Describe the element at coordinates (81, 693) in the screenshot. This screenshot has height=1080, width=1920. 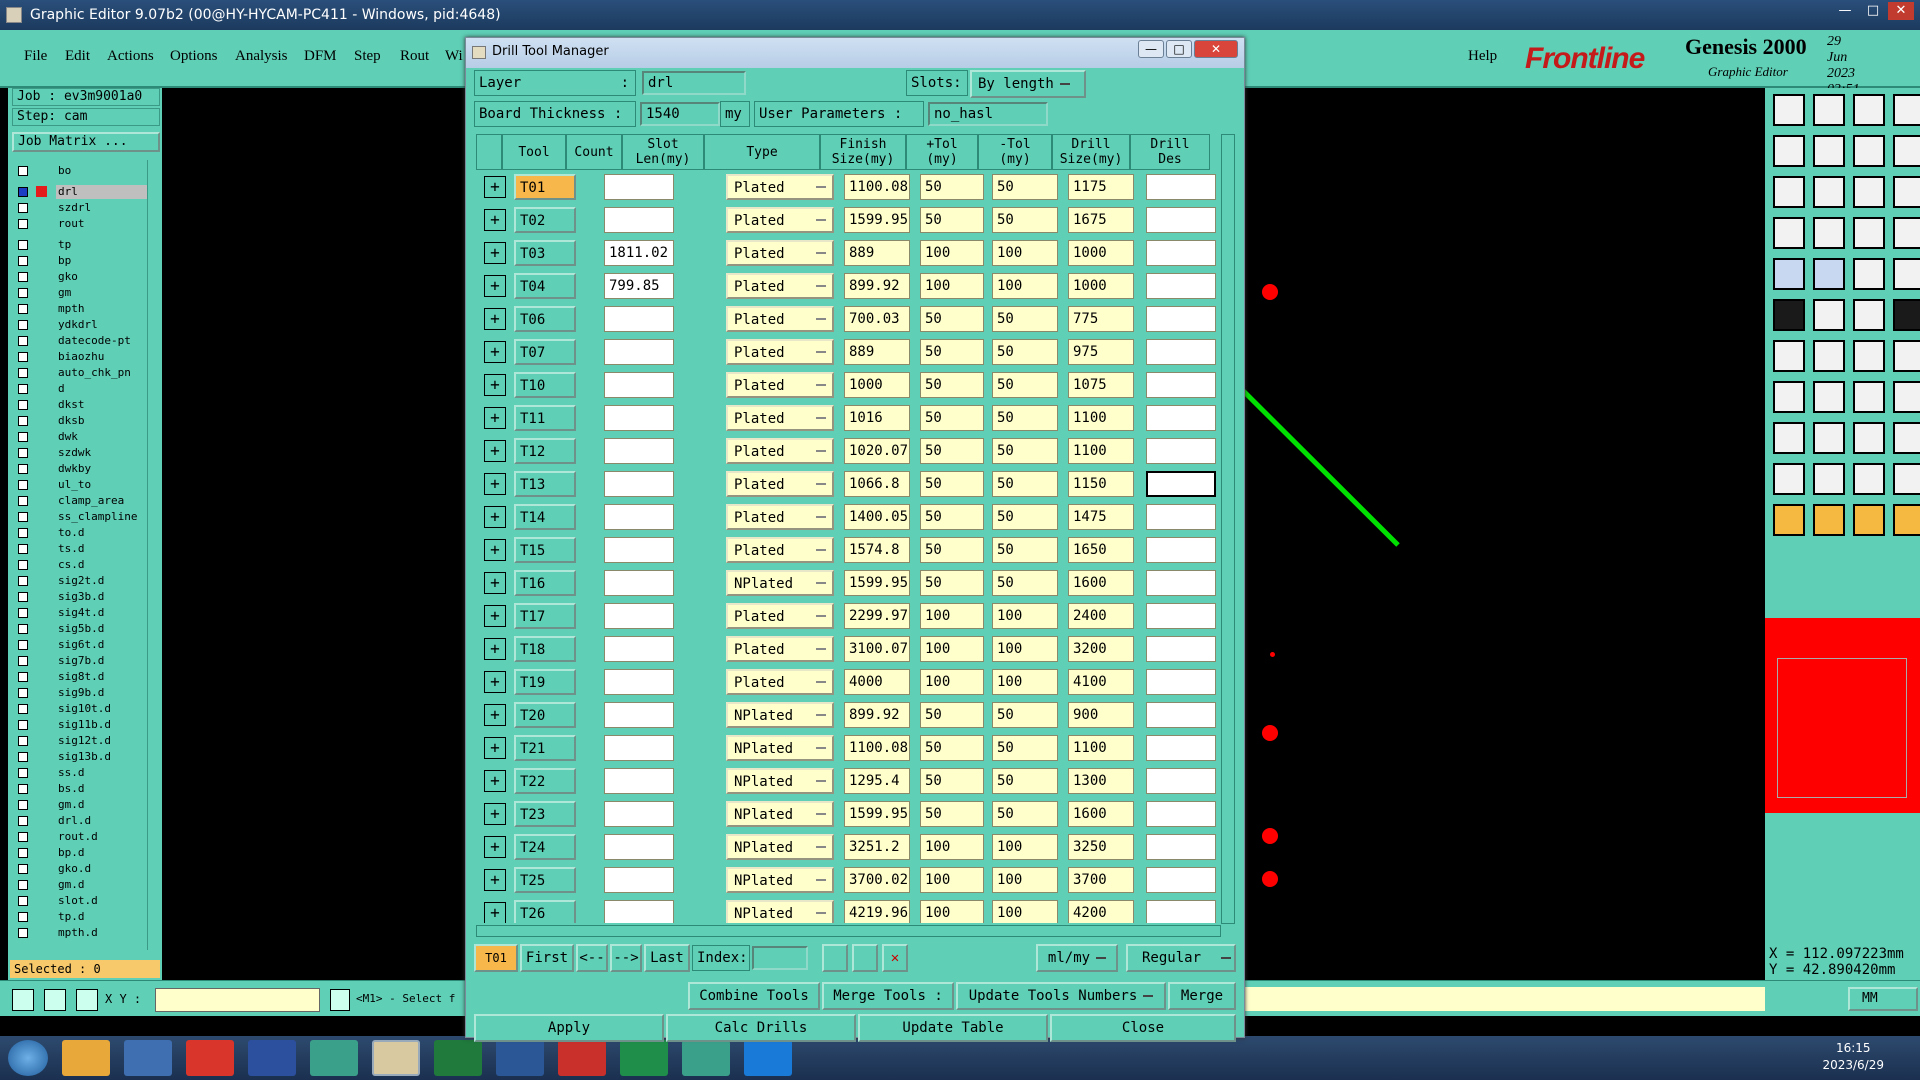
I see `layer-item: sig9b.d` at that location.